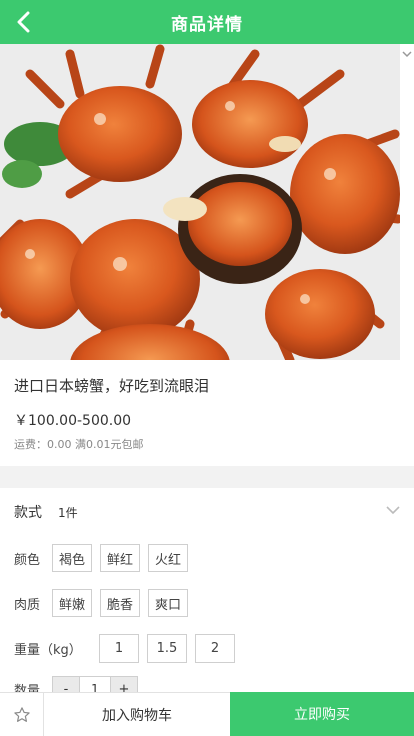 The image size is (414, 736). Describe the element at coordinates (120, 603) in the screenshot. I see `texture-option-crispy: 脆香` at that location.